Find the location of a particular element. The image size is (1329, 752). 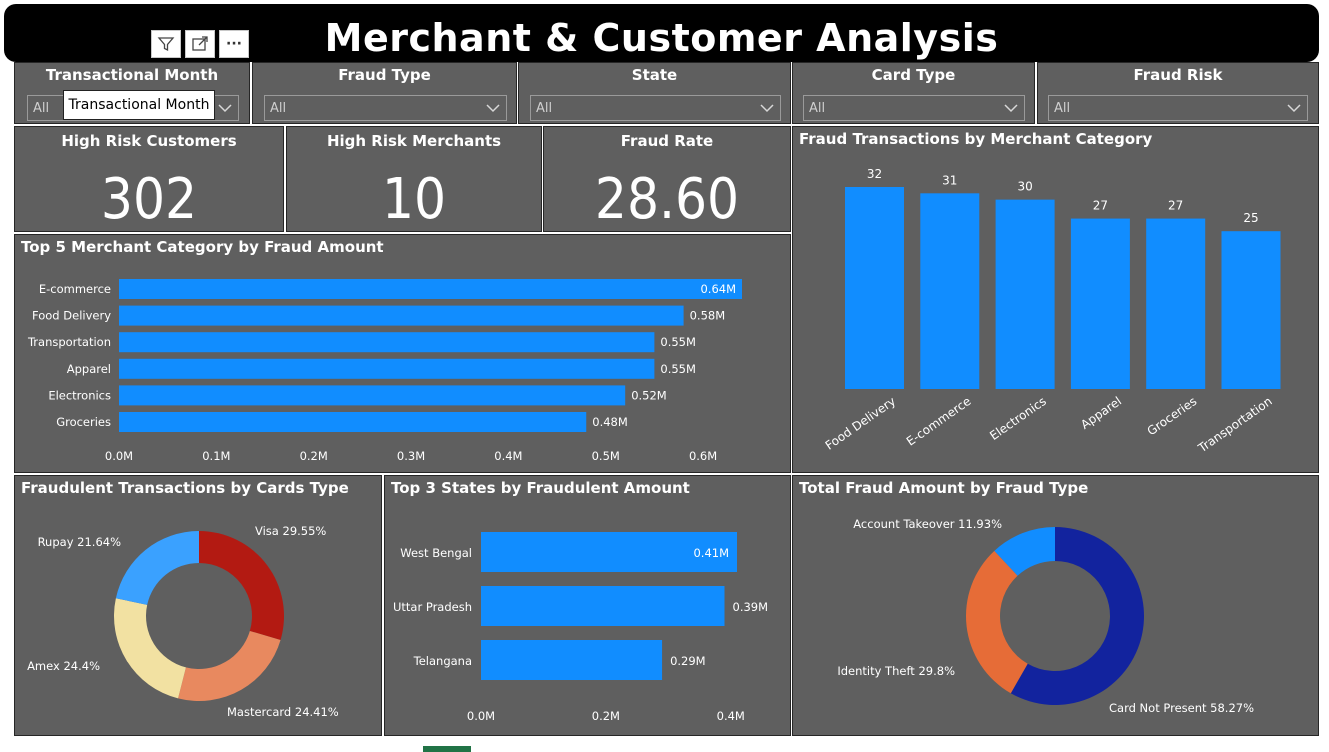

x-tick-label: 0.3M is located at coordinates (411, 456).